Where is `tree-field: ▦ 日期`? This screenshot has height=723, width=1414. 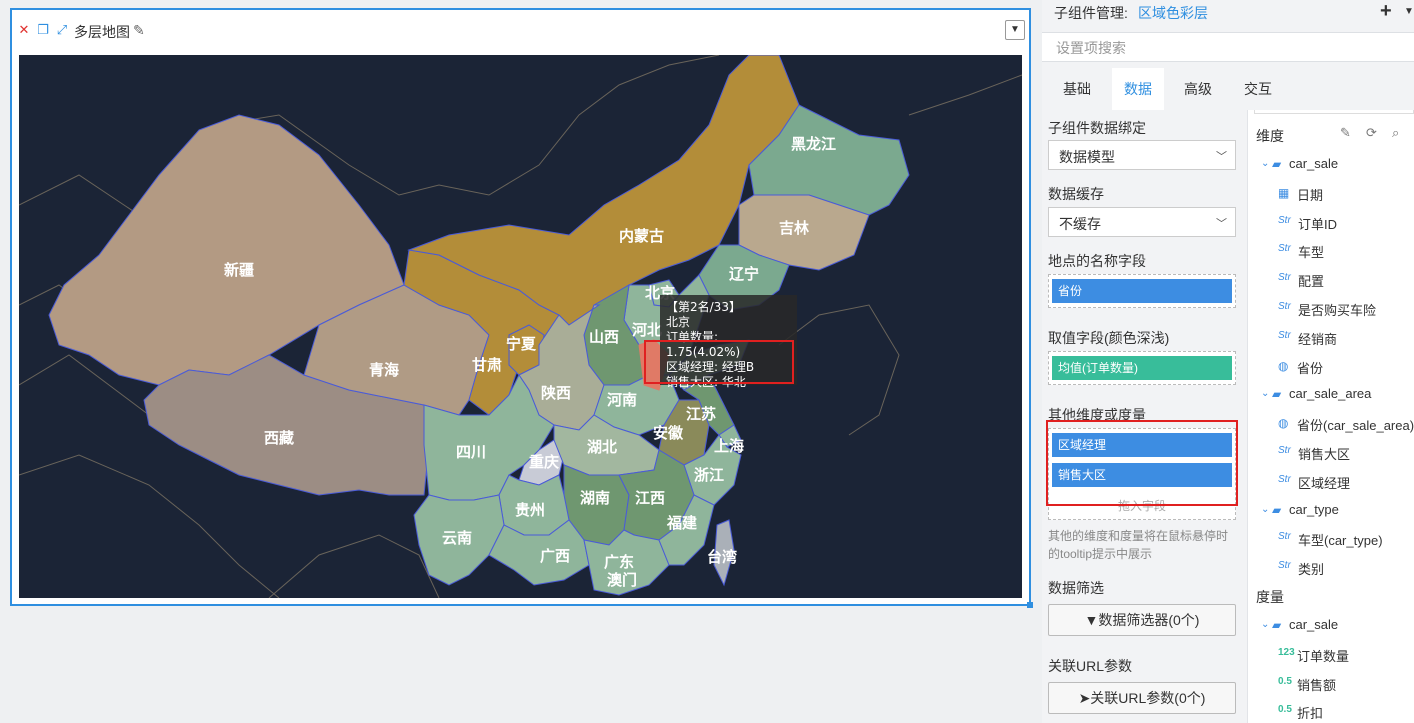 tree-field: ▦ 日期 is located at coordinates (1331, 194).